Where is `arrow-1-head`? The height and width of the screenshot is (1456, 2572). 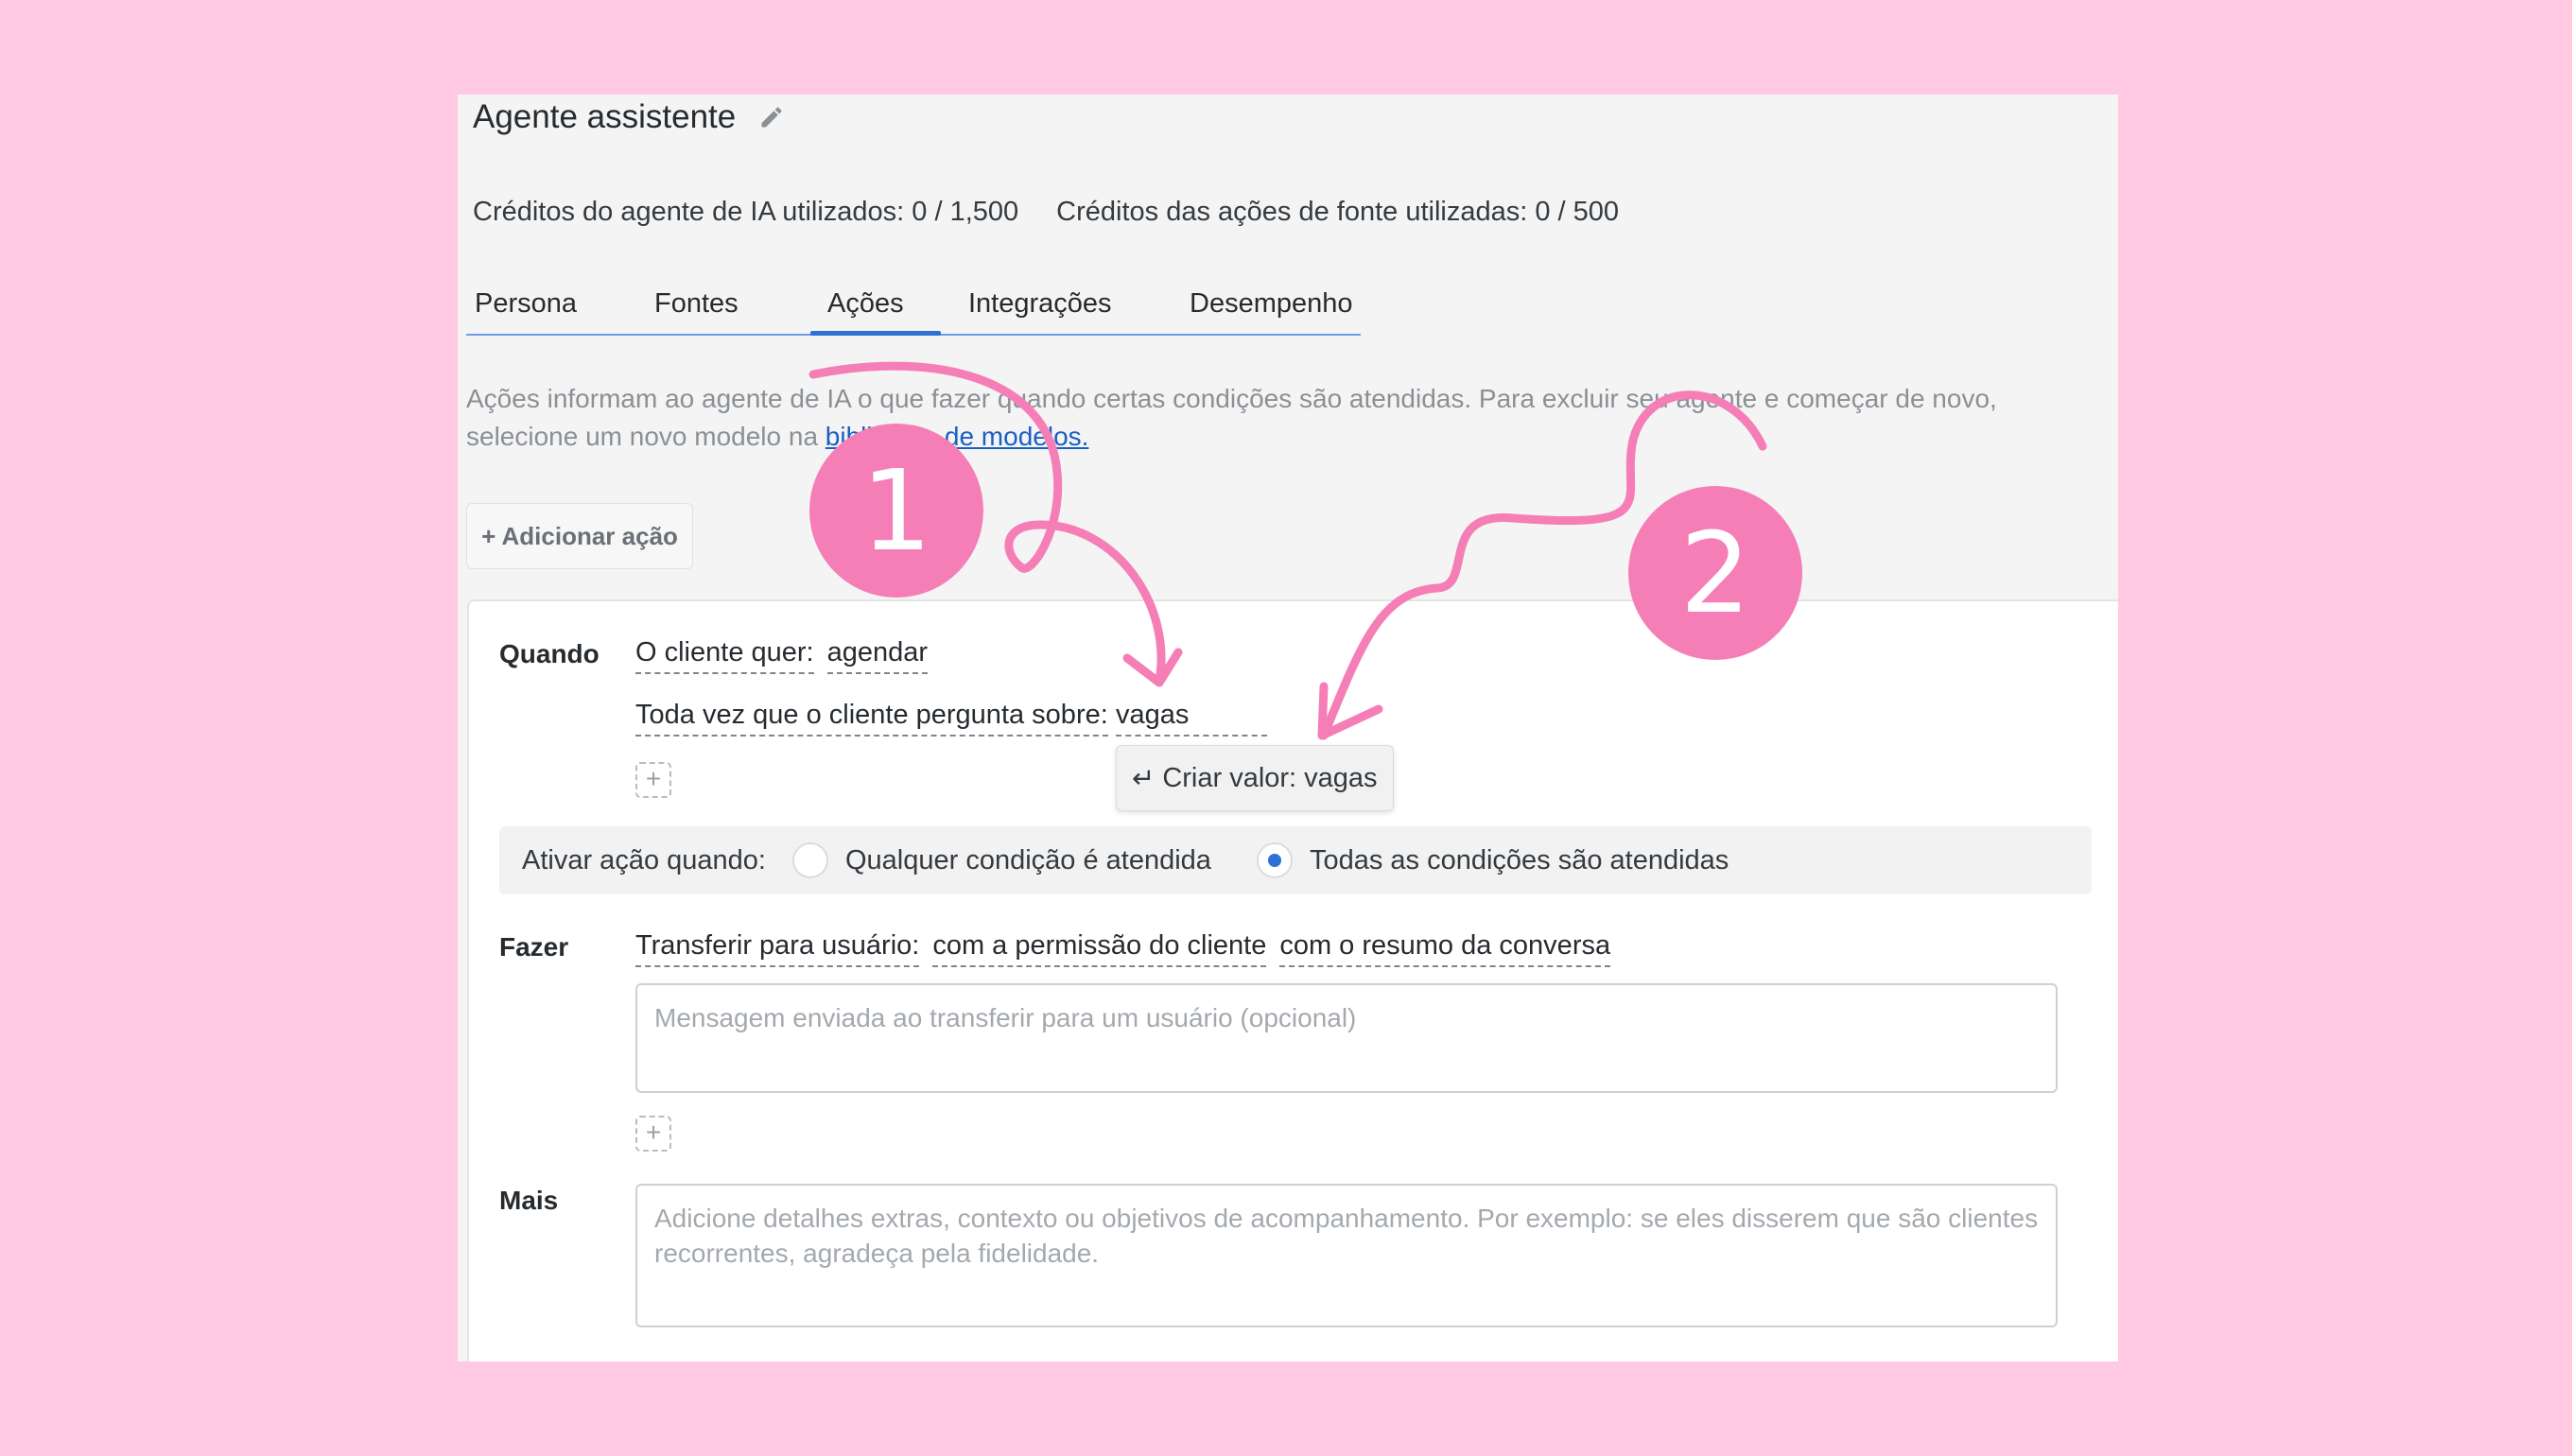 arrow-1-head is located at coordinates (1152, 667).